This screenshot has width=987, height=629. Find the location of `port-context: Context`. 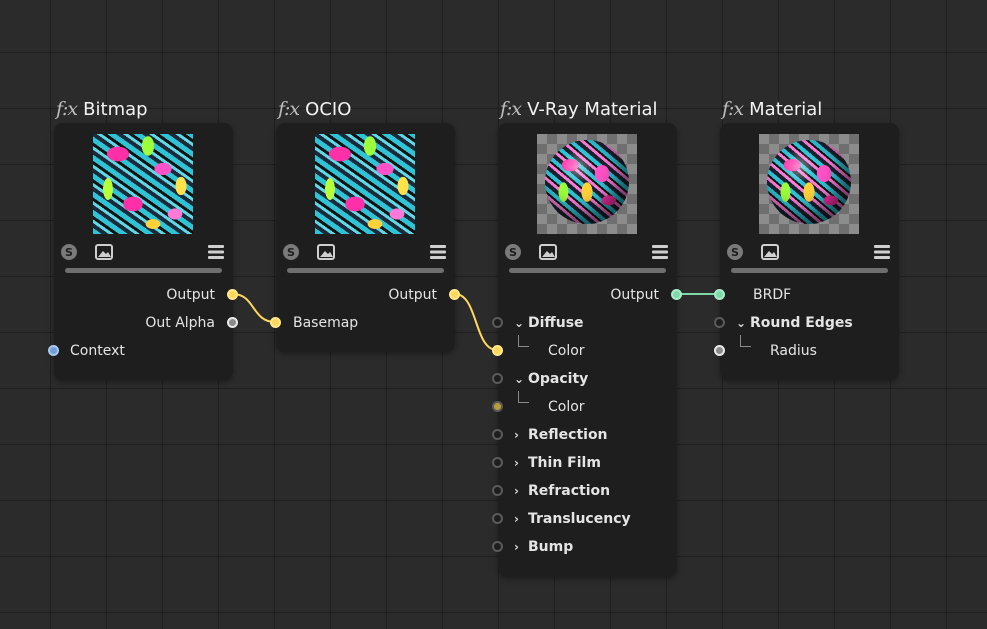

port-context: Context is located at coordinates (97, 351).